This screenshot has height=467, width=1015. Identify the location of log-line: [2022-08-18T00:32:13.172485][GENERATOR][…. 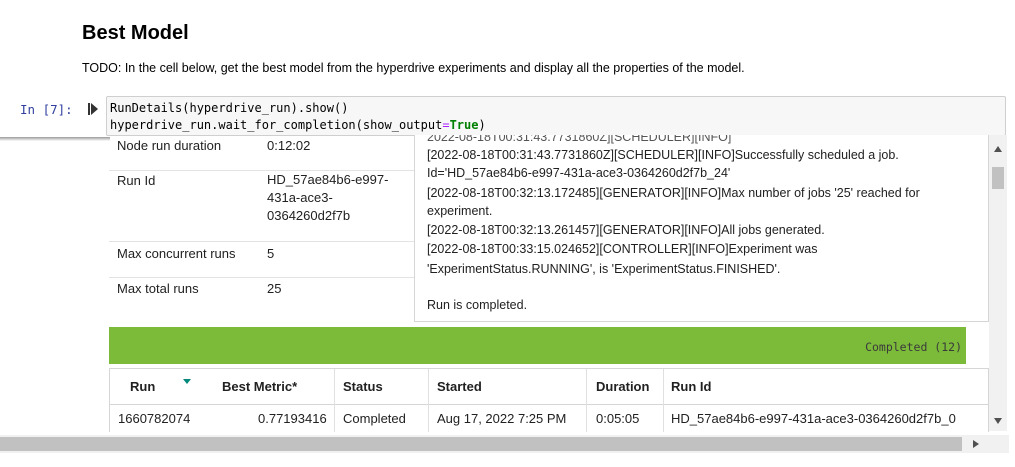
(673, 193).